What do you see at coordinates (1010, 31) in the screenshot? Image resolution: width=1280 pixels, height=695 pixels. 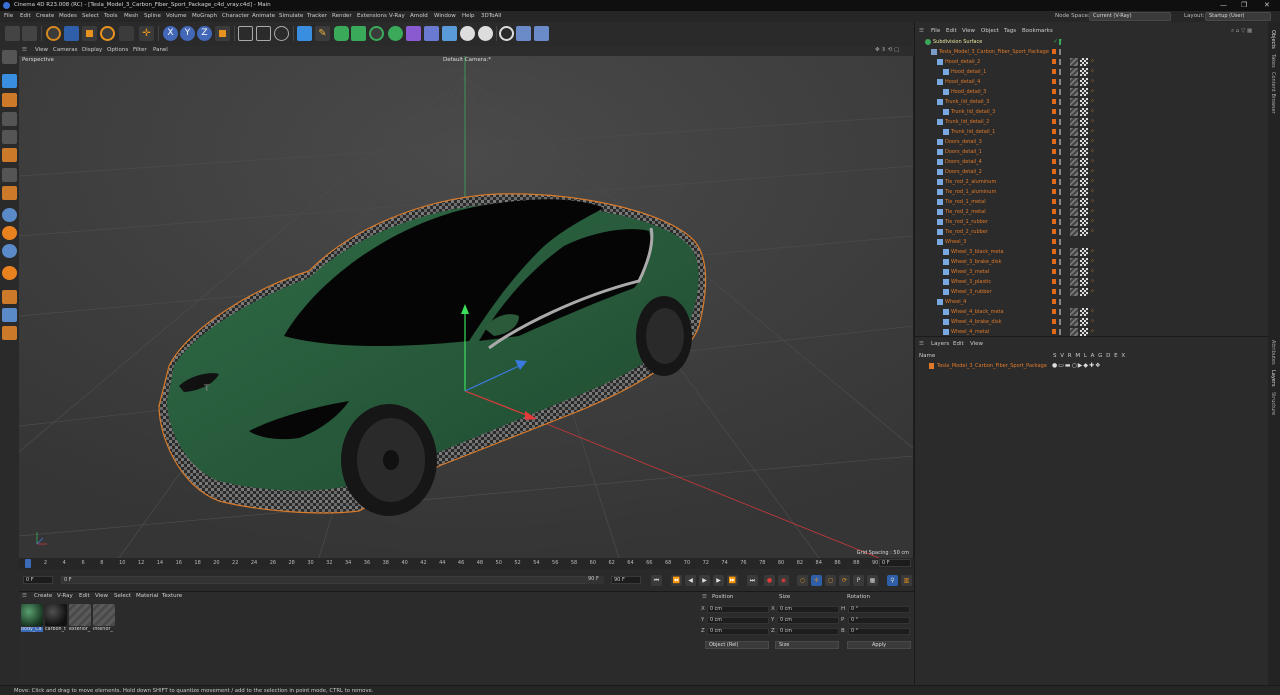 I see `om-menu-tags: Tags` at bounding box center [1010, 31].